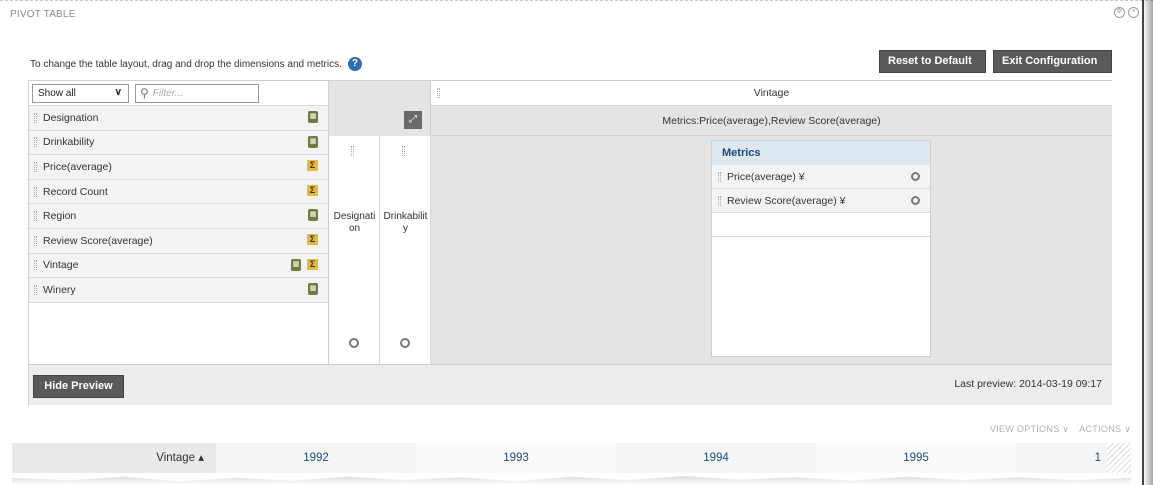 The width and height of the screenshot is (1153, 485). What do you see at coordinates (1133, 12) in the screenshot?
I see `close-icon: ×` at bounding box center [1133, 12].